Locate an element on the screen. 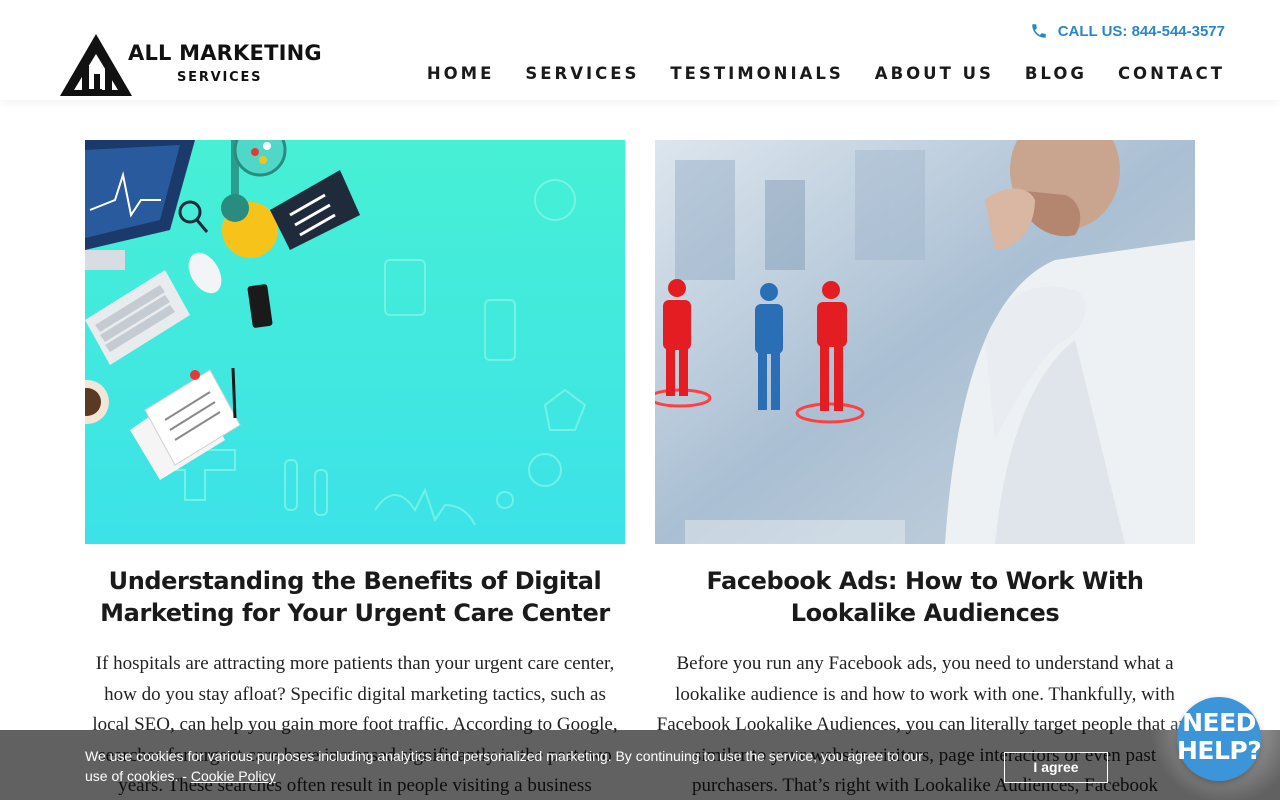 This screenshot has height=805, width=1280. call-us-link: CALL US: 844-544-3577 is located at coordinates (1127, 31).